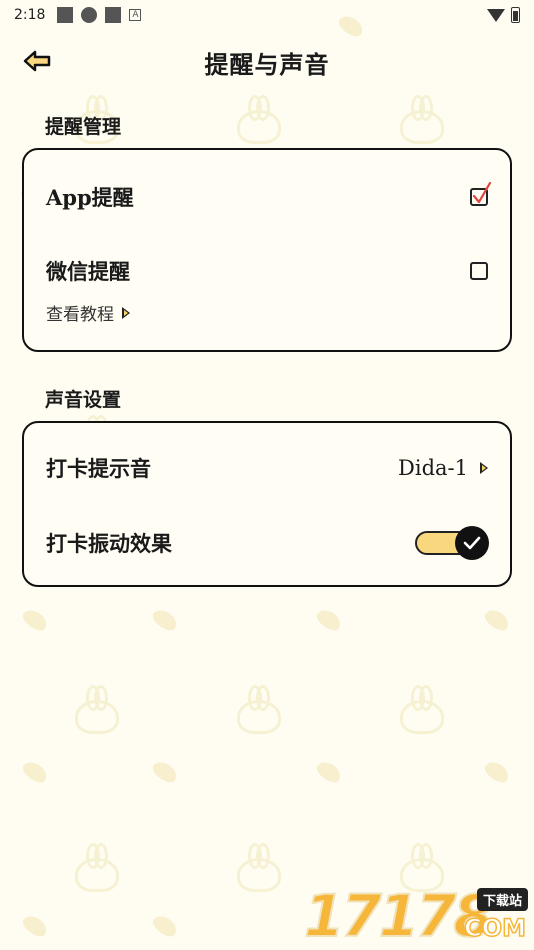 The image size is (534, 950). I want to click on wechat-reminder-row: 微信提醒, so click(267, 271).